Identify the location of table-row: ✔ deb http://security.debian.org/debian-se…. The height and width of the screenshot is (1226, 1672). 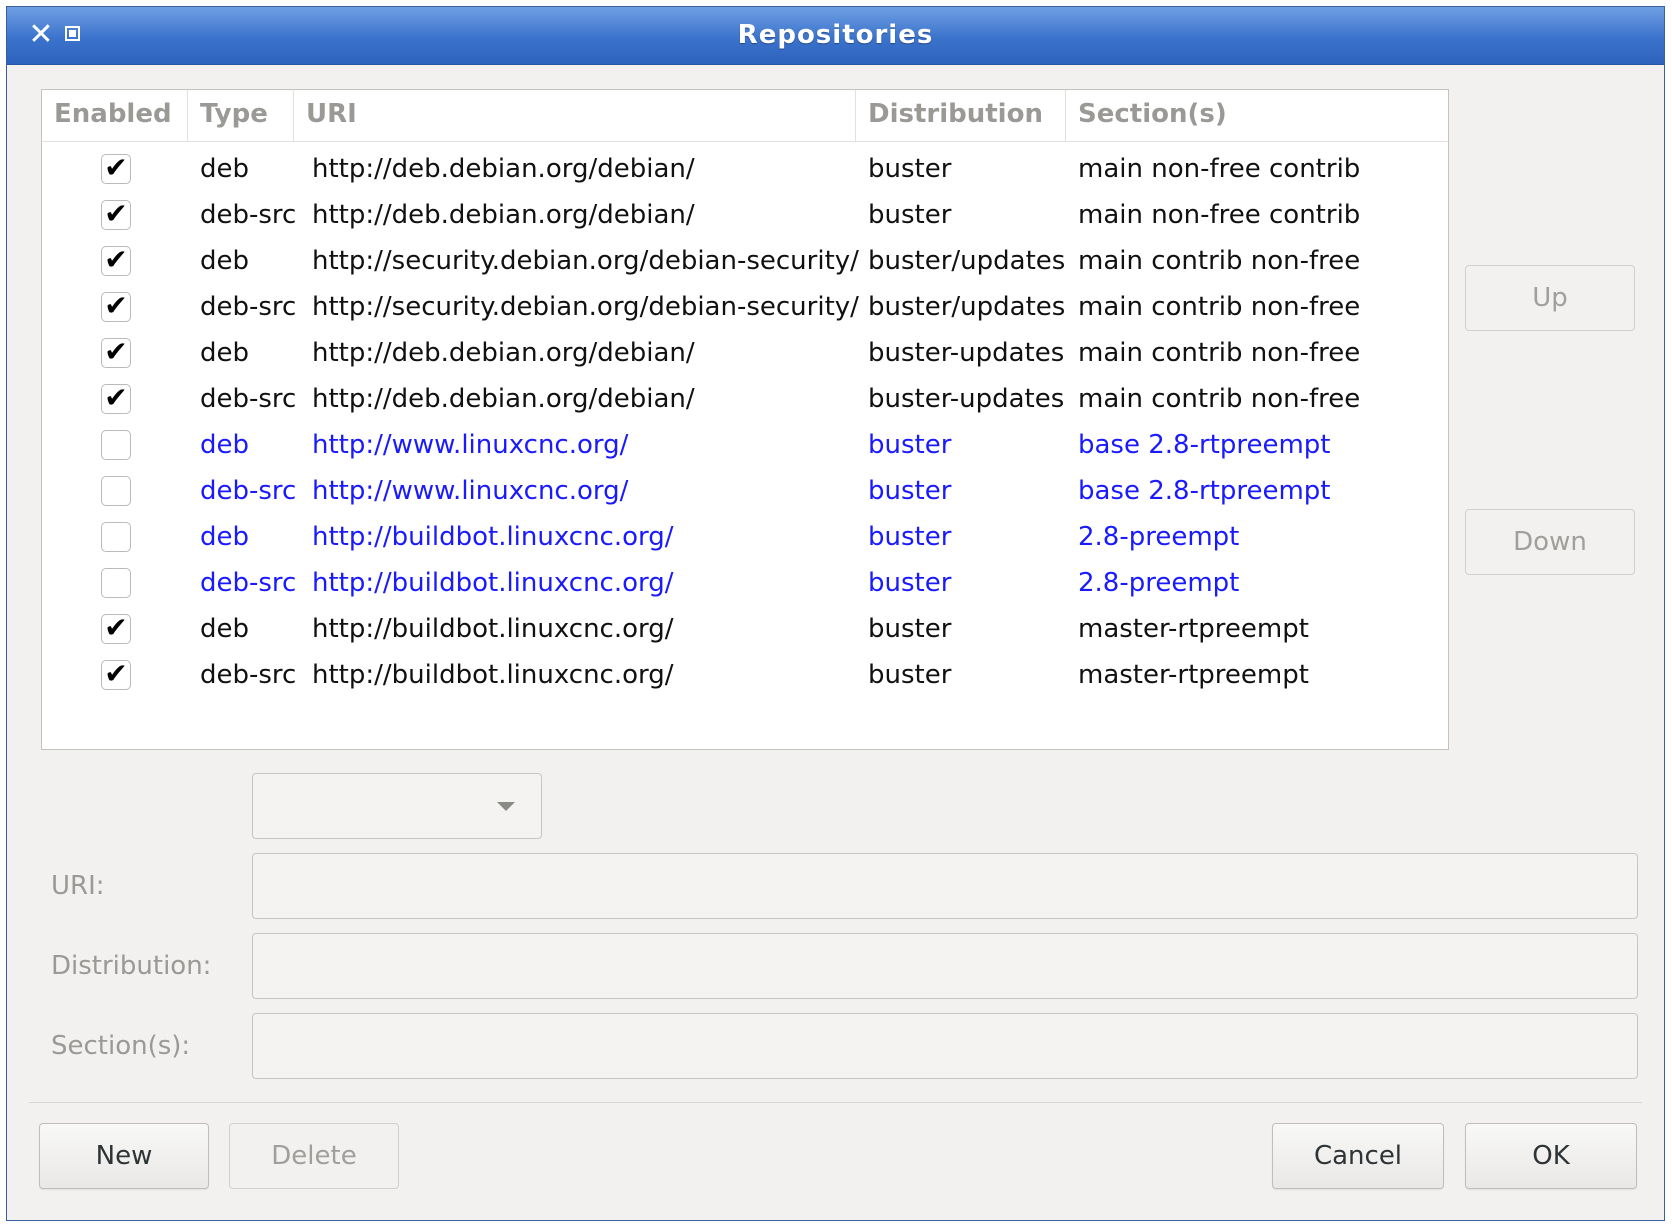
(745, 261).